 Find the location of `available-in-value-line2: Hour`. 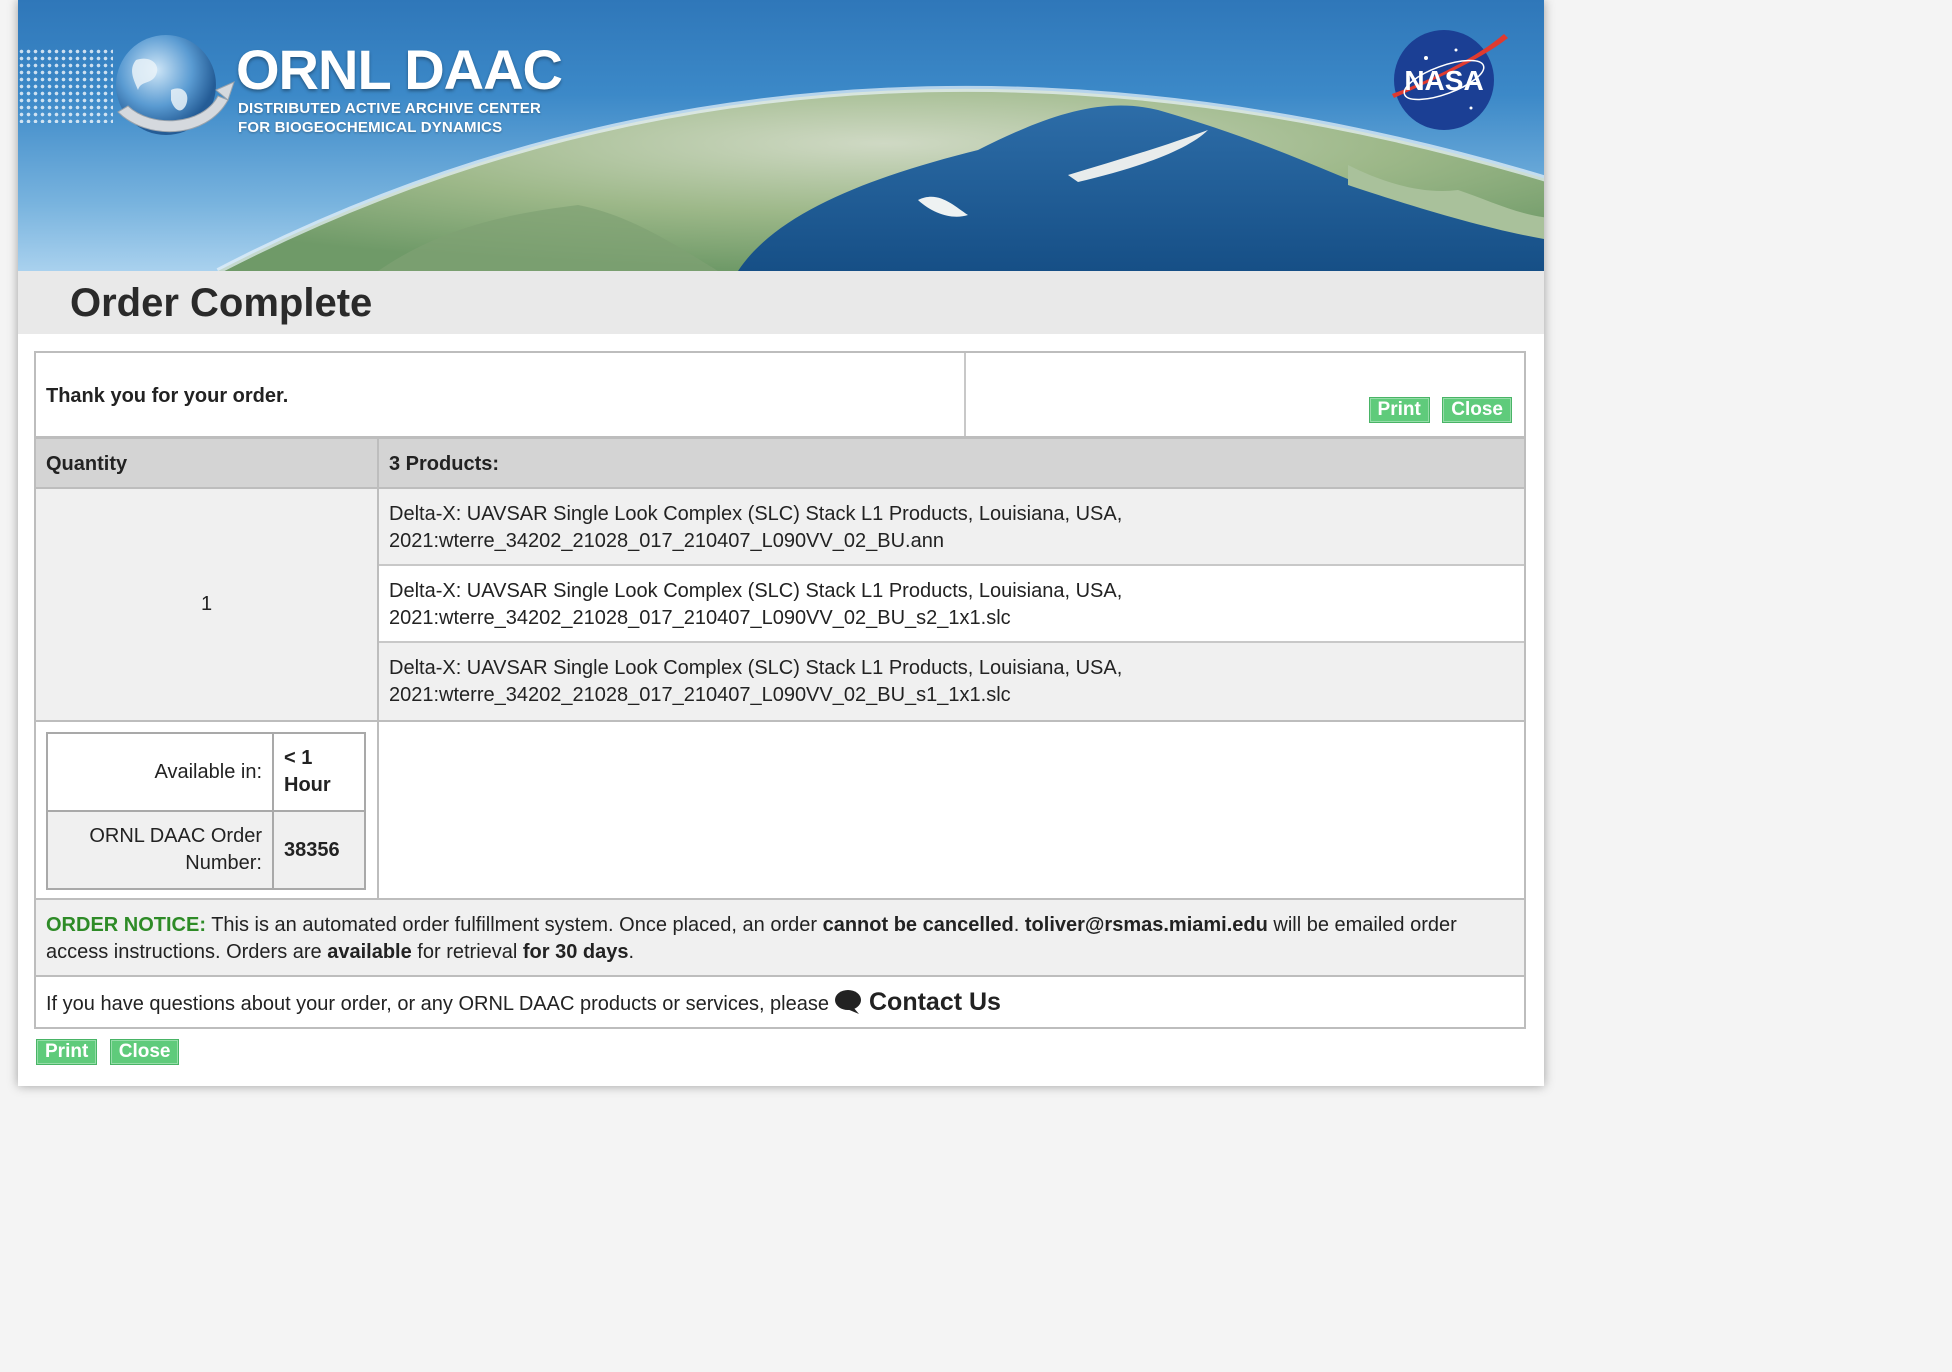

available-in-value-line2: Hour is located at coordinates (307, 785).